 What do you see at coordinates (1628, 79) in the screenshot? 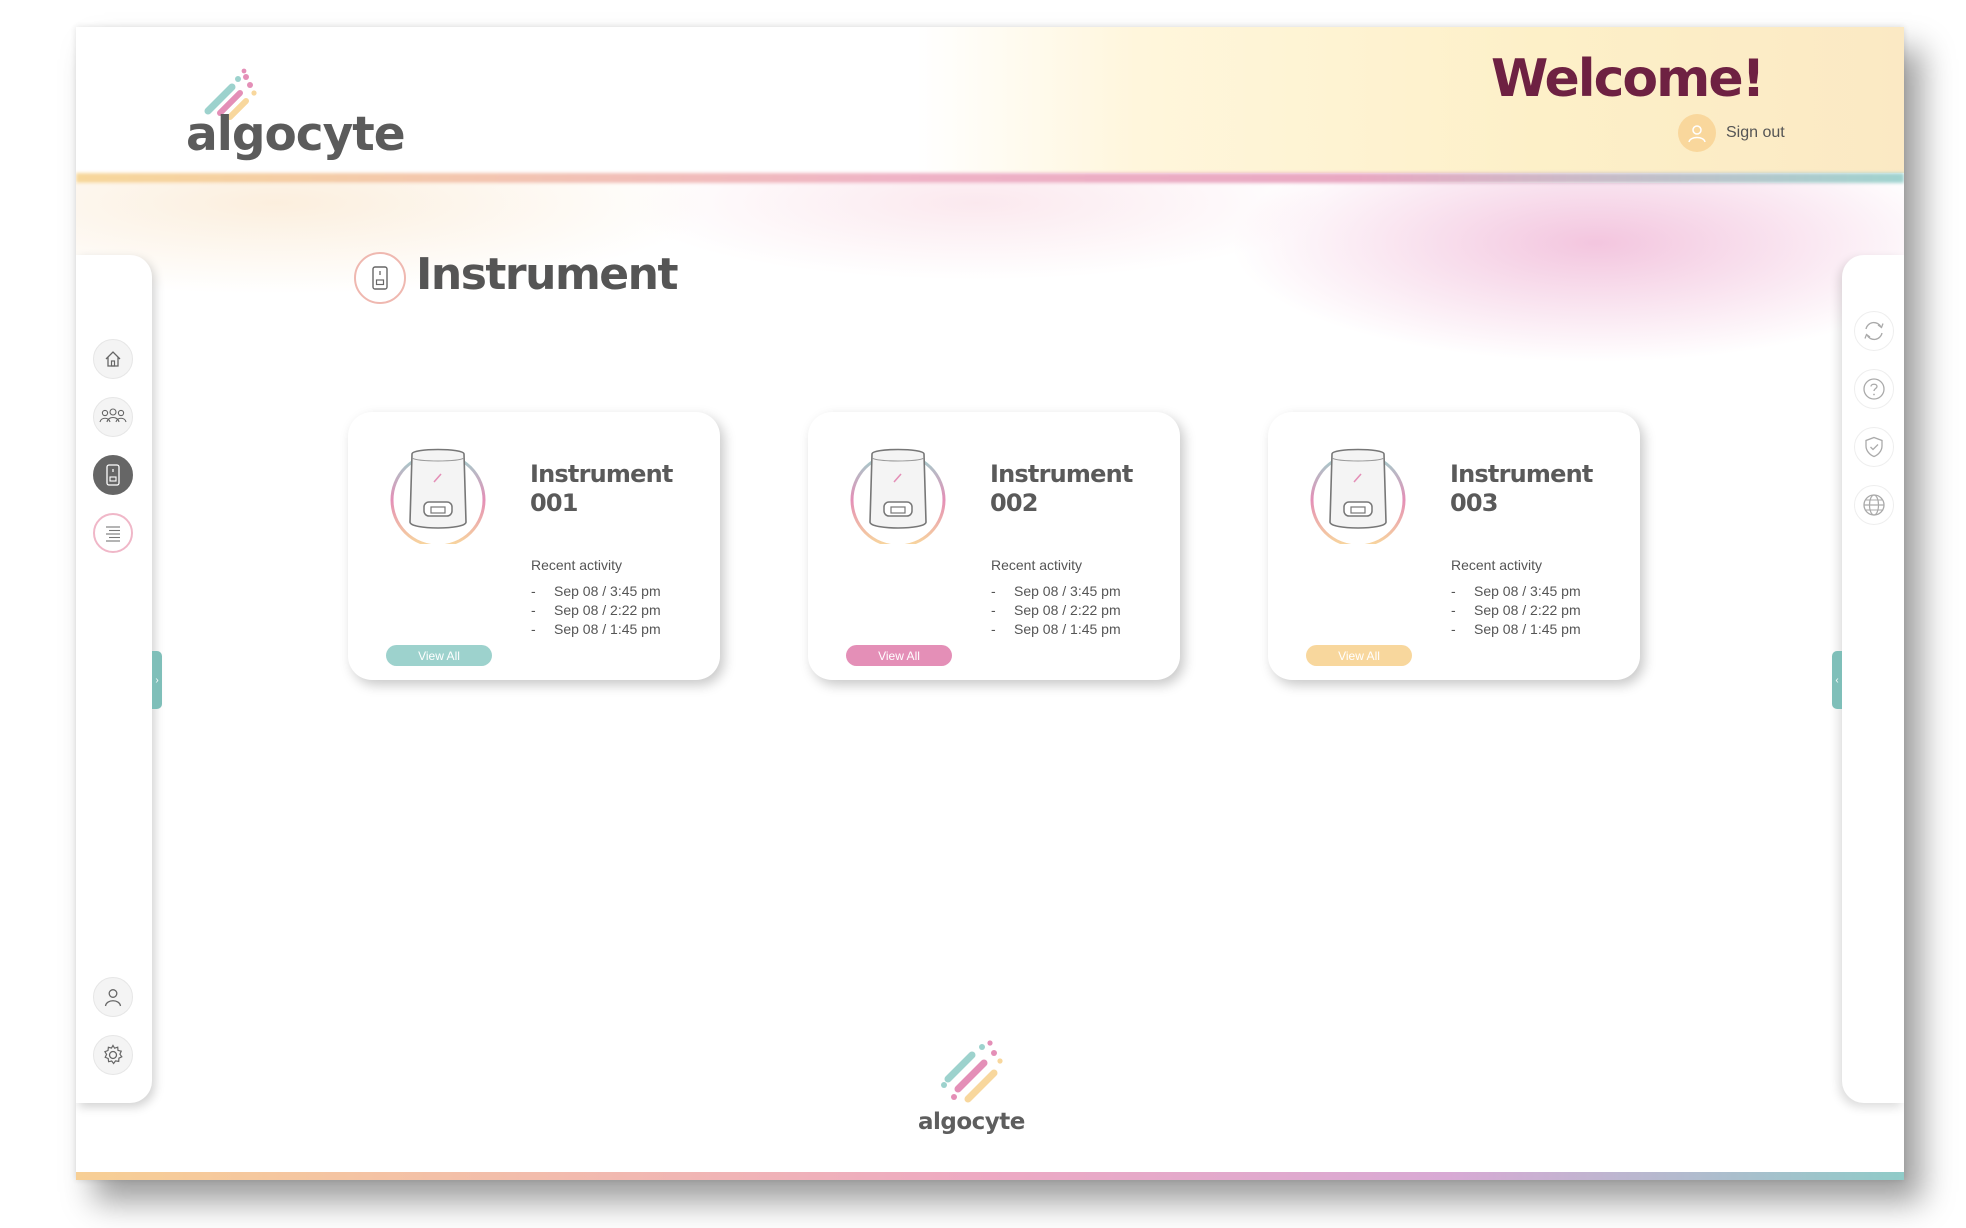
I see `welcome-heading: Welcome!` at bounding box center [1628, 79].